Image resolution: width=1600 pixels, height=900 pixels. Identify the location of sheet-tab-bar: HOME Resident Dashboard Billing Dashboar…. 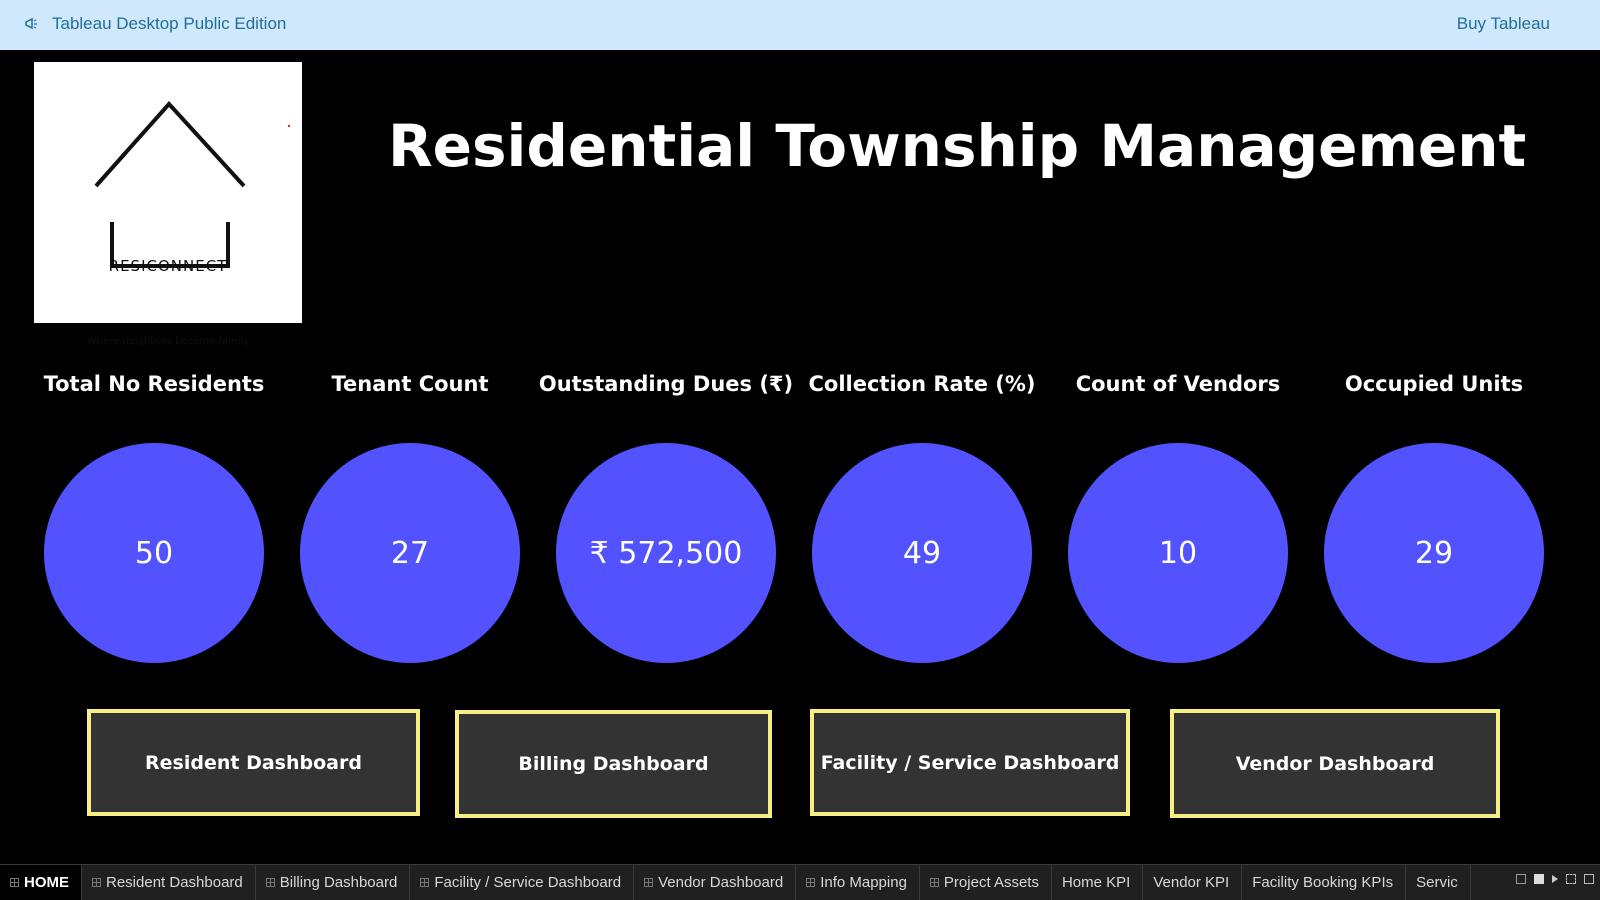
(800, 882).